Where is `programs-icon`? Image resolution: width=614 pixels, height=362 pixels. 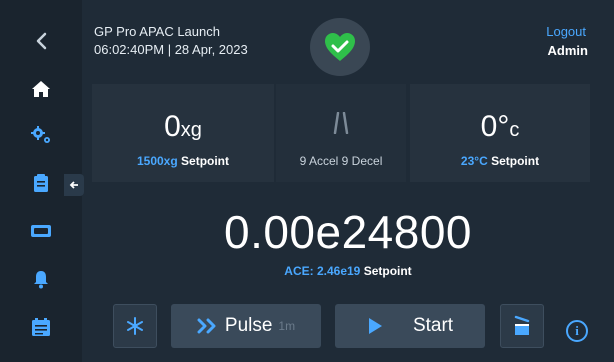
programs-icon is located at coordinates (41, 327).